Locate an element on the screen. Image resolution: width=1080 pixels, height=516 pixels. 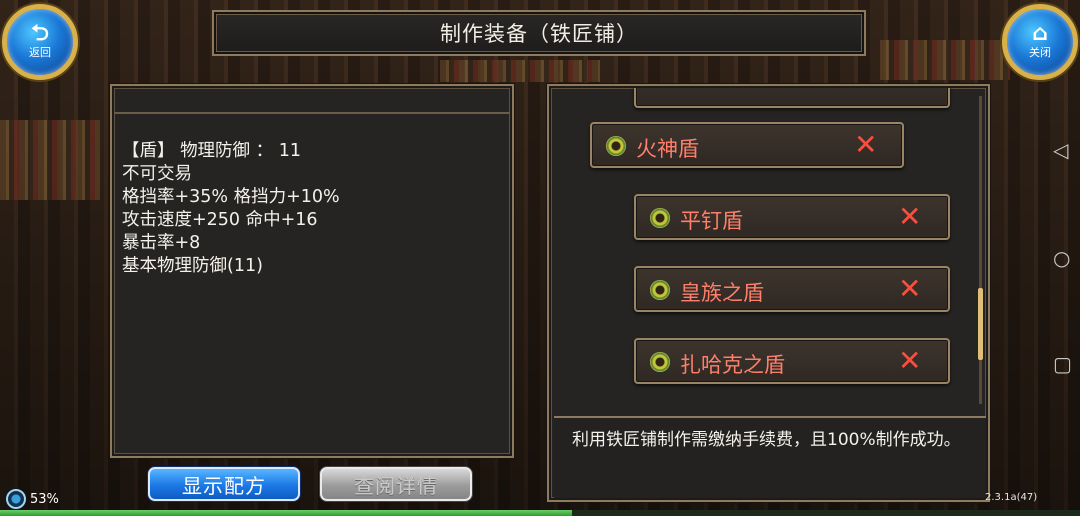
loading-progress-bar is located at coordinates (540, 513).